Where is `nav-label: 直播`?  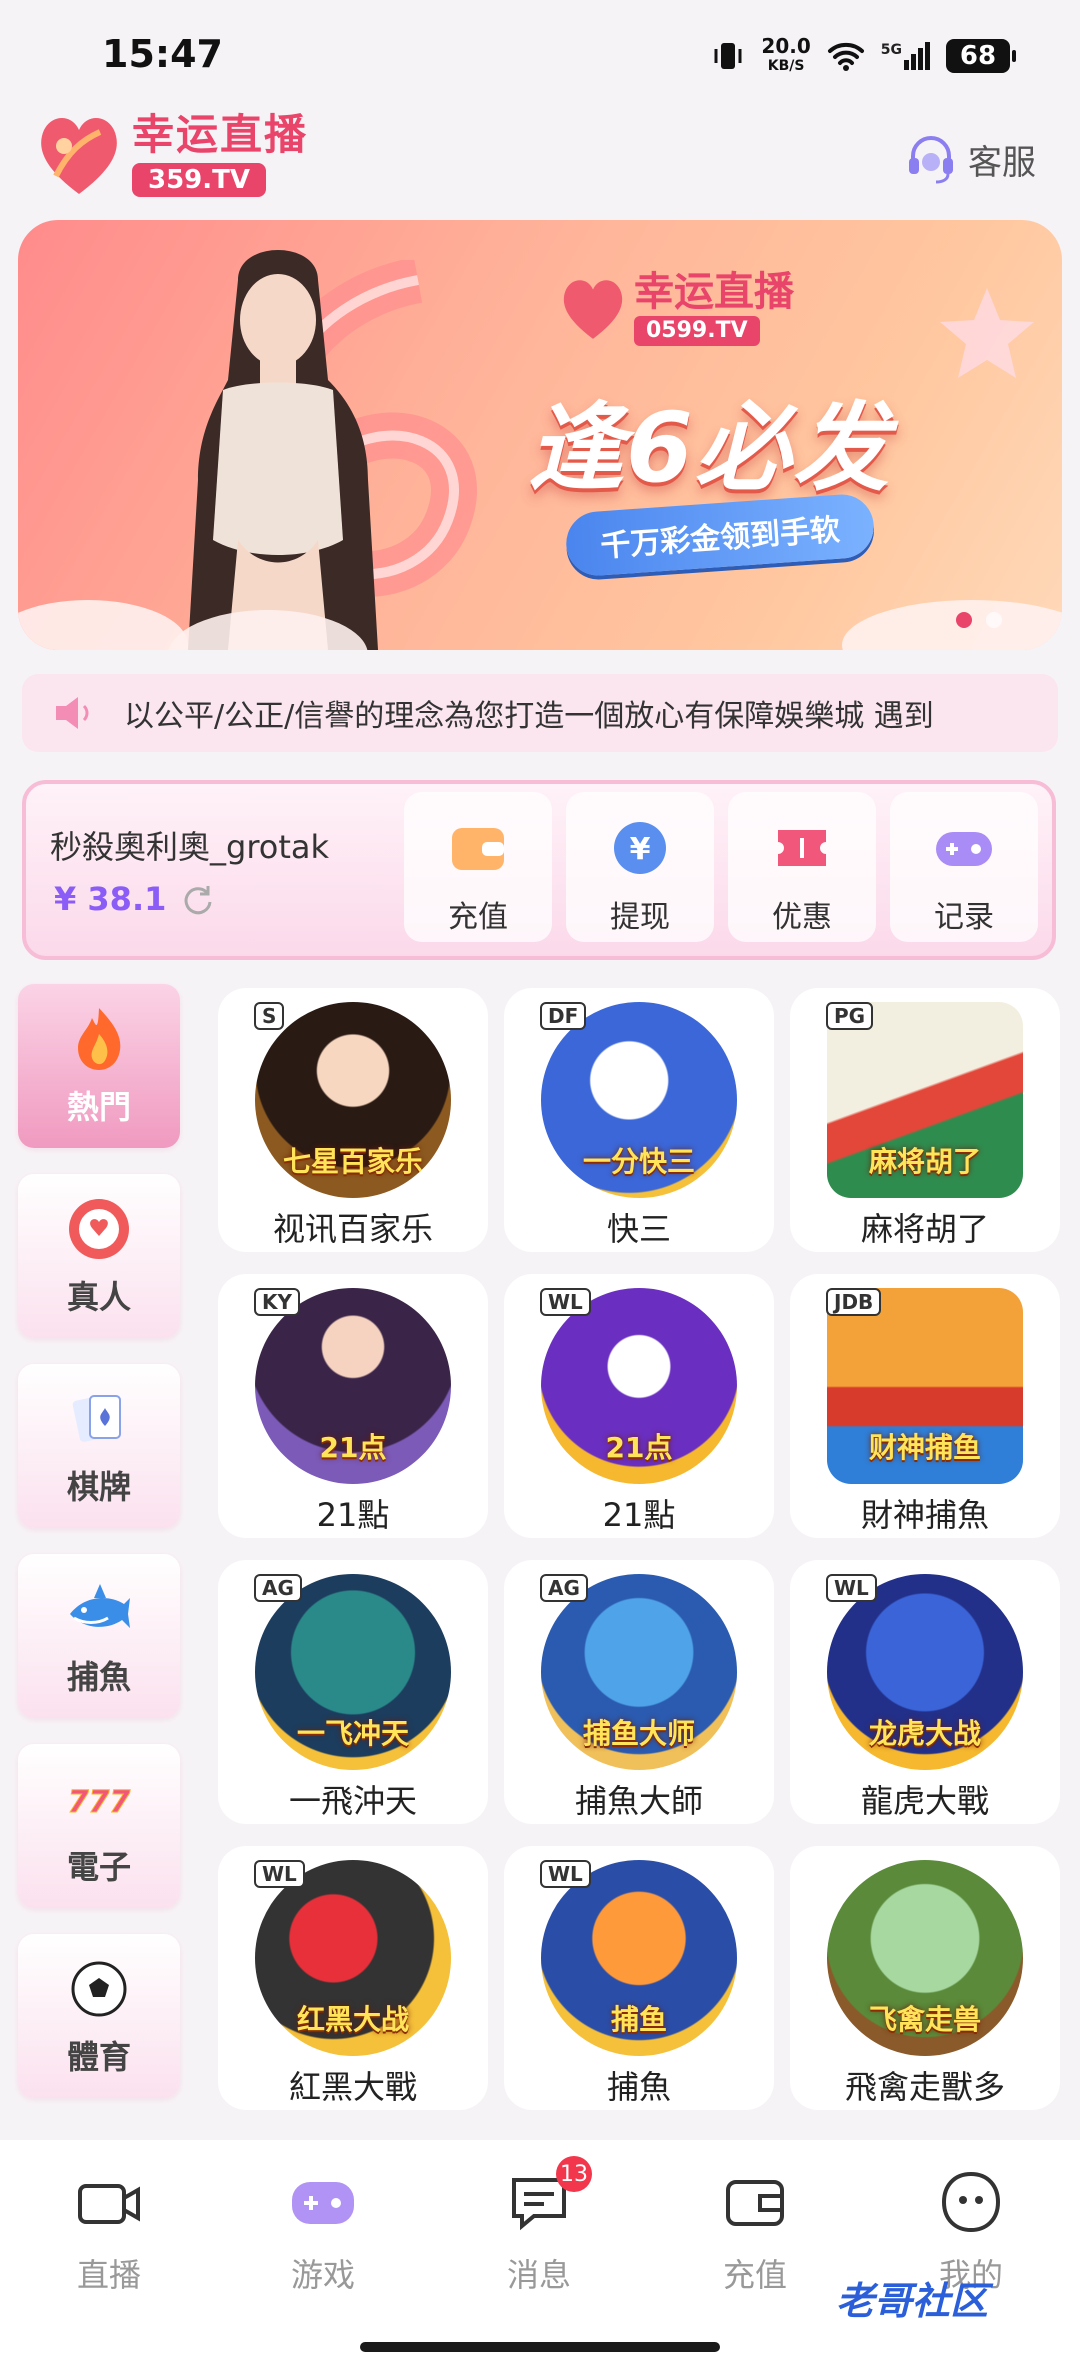 nav-label: 直播 is located at coordinates (108, 2275).